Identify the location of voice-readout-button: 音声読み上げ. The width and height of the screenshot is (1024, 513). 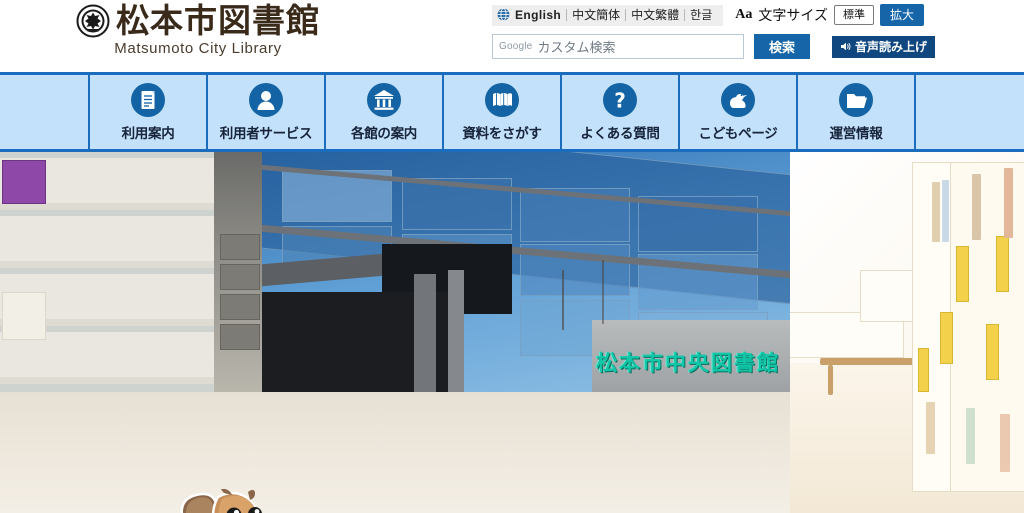
(884, 46).